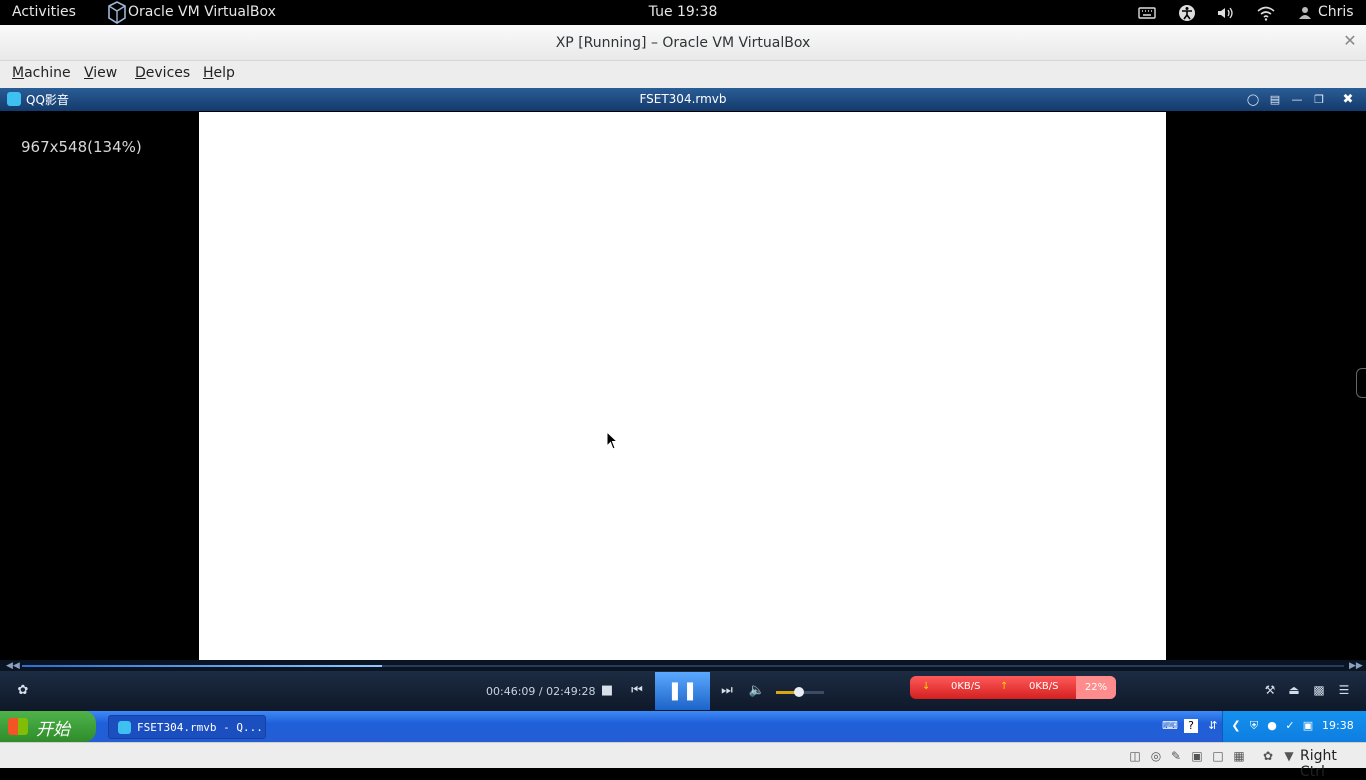 Image resolution: width=1366 pixels, height=780 pixels. Describe the element at coordinates (1319, 99) in the screenshot. I see `restore-icon: ❐` at that location.